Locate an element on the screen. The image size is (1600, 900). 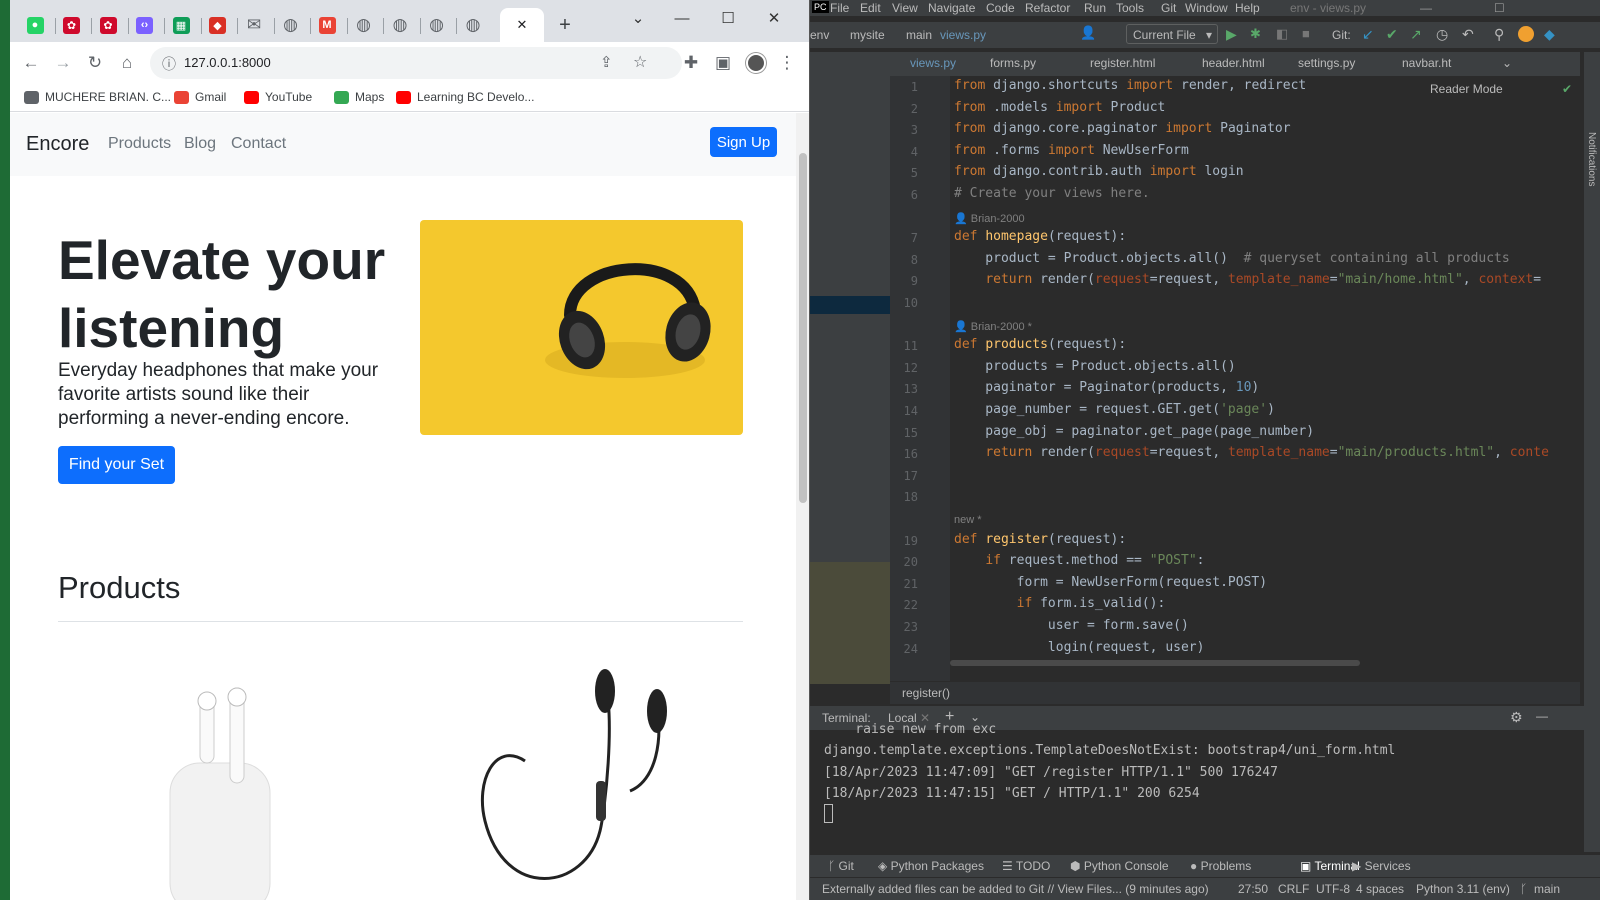
editor-tab: register.html is located at coordinates (1122, 63).